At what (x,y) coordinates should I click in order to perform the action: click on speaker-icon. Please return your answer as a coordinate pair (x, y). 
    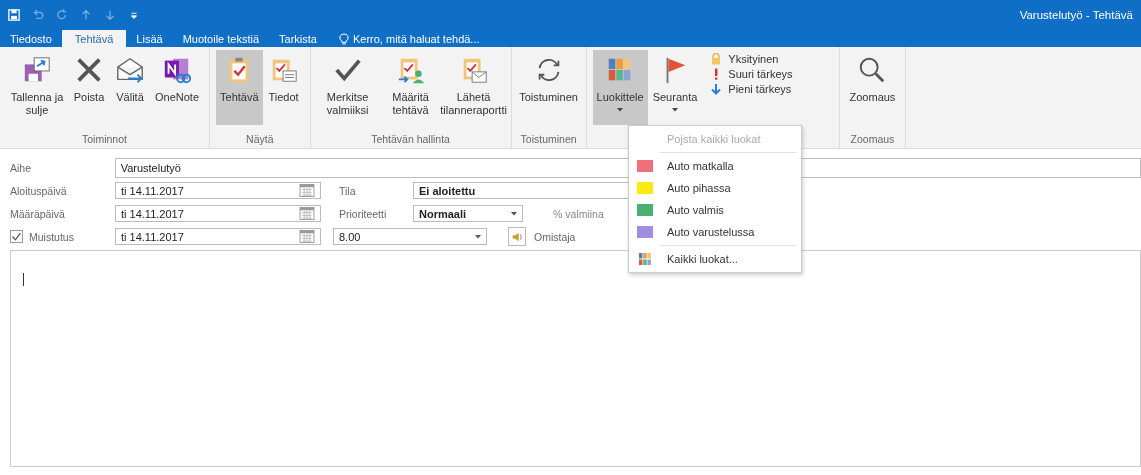
    Looking at the image, I should click on (517, 236).